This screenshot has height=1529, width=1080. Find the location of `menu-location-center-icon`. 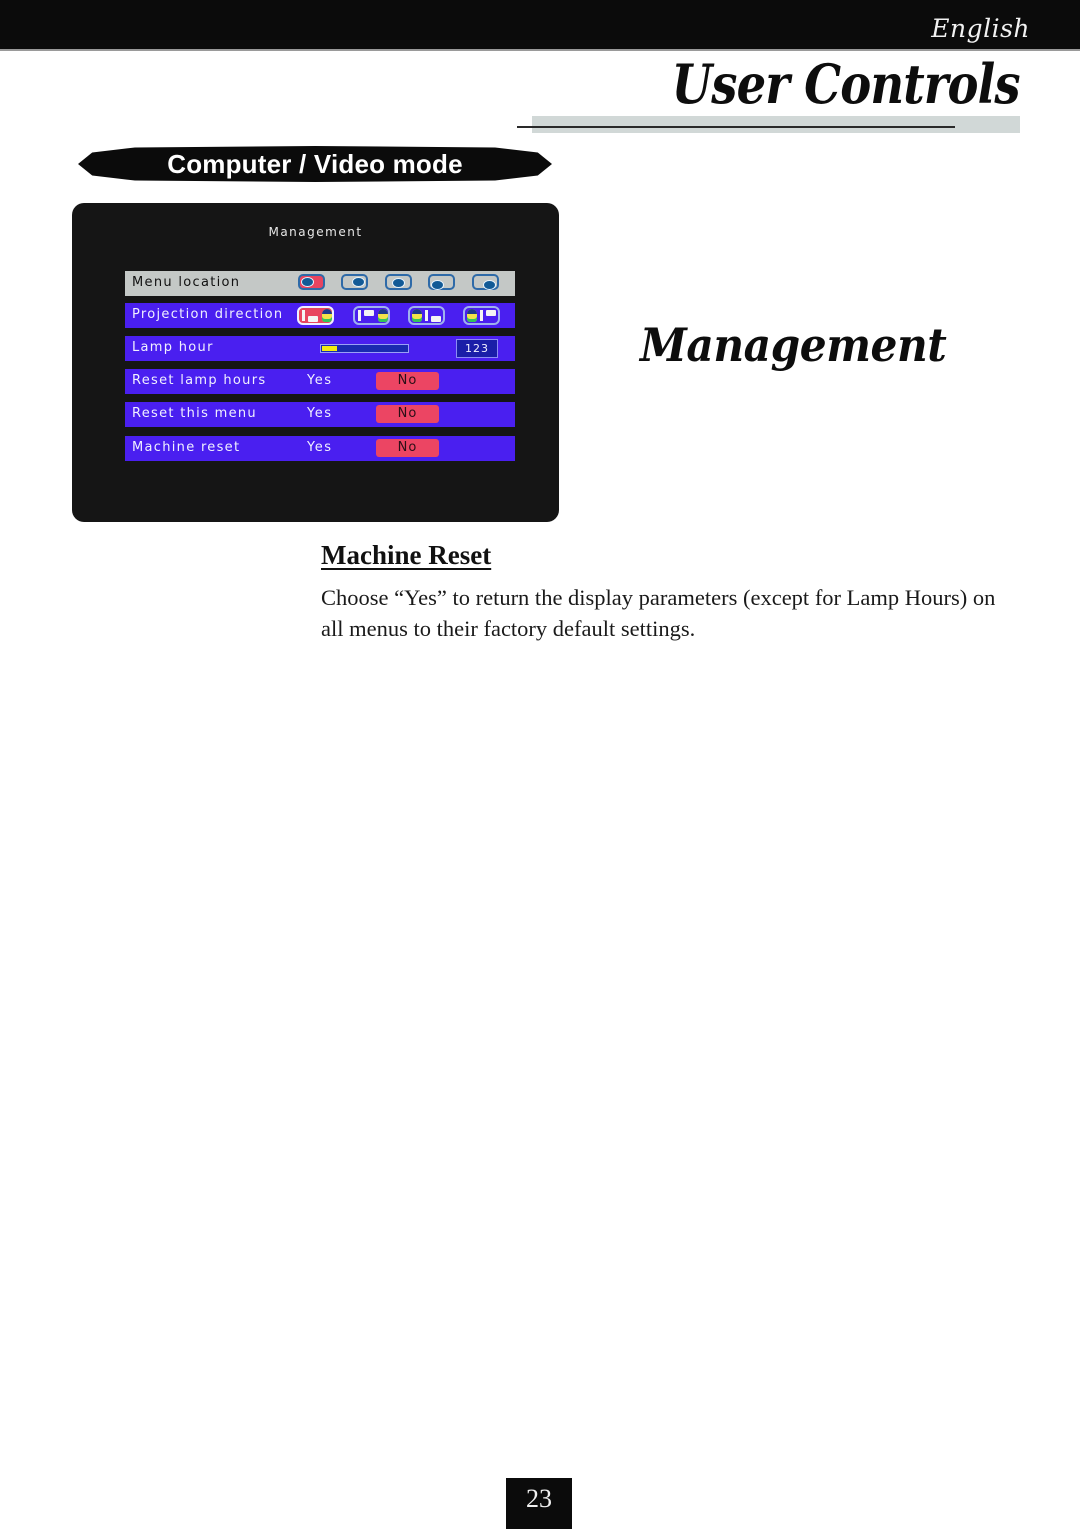

menu-location-center-icon is located at coordinates (398, 282).